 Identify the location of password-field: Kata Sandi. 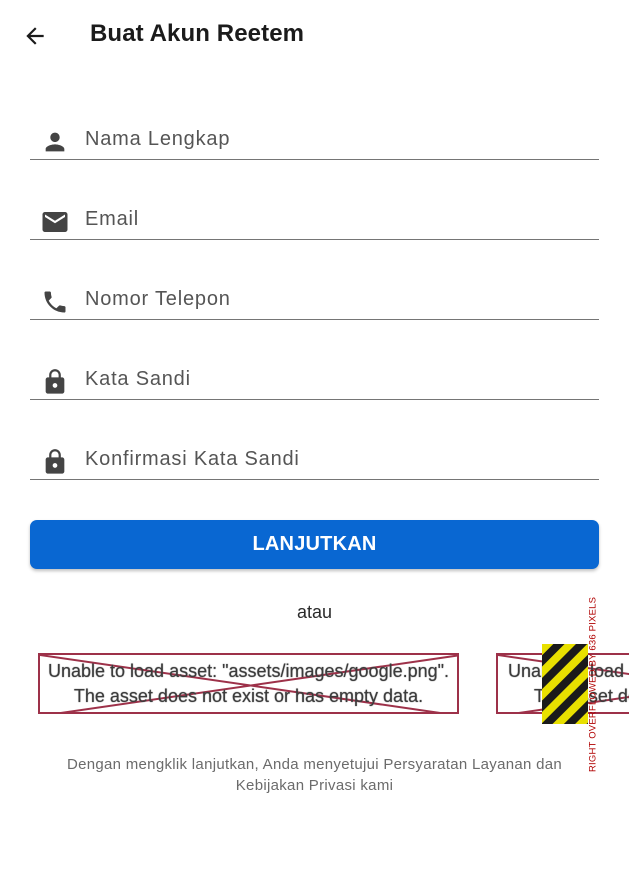
(314, 360).